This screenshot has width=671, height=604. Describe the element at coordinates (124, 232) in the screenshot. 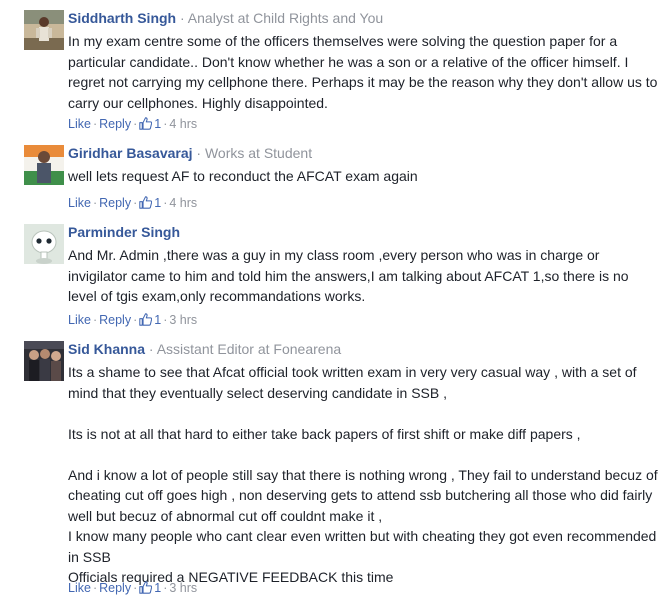

I see `commenter-name: Parminder Singh` at that location.